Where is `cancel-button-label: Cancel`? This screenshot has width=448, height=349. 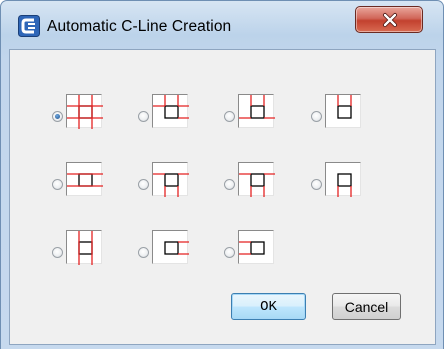 cancel-button-label: Cancel is located at coordinates (366, 306).